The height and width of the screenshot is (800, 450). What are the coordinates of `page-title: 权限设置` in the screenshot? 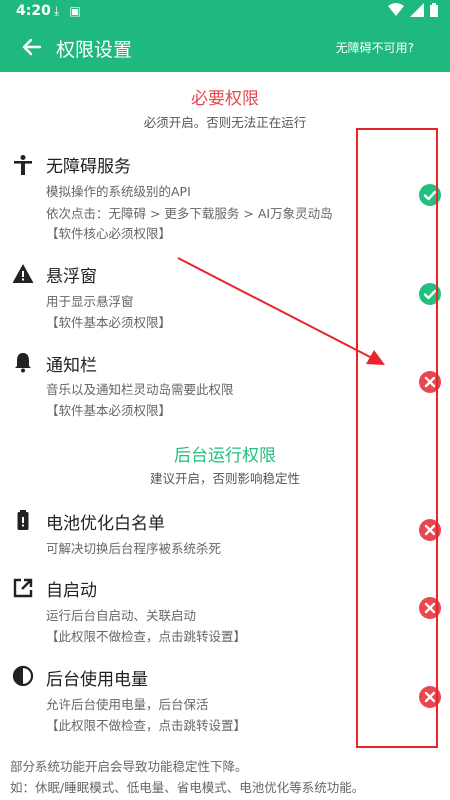 It's located at (94, 50).